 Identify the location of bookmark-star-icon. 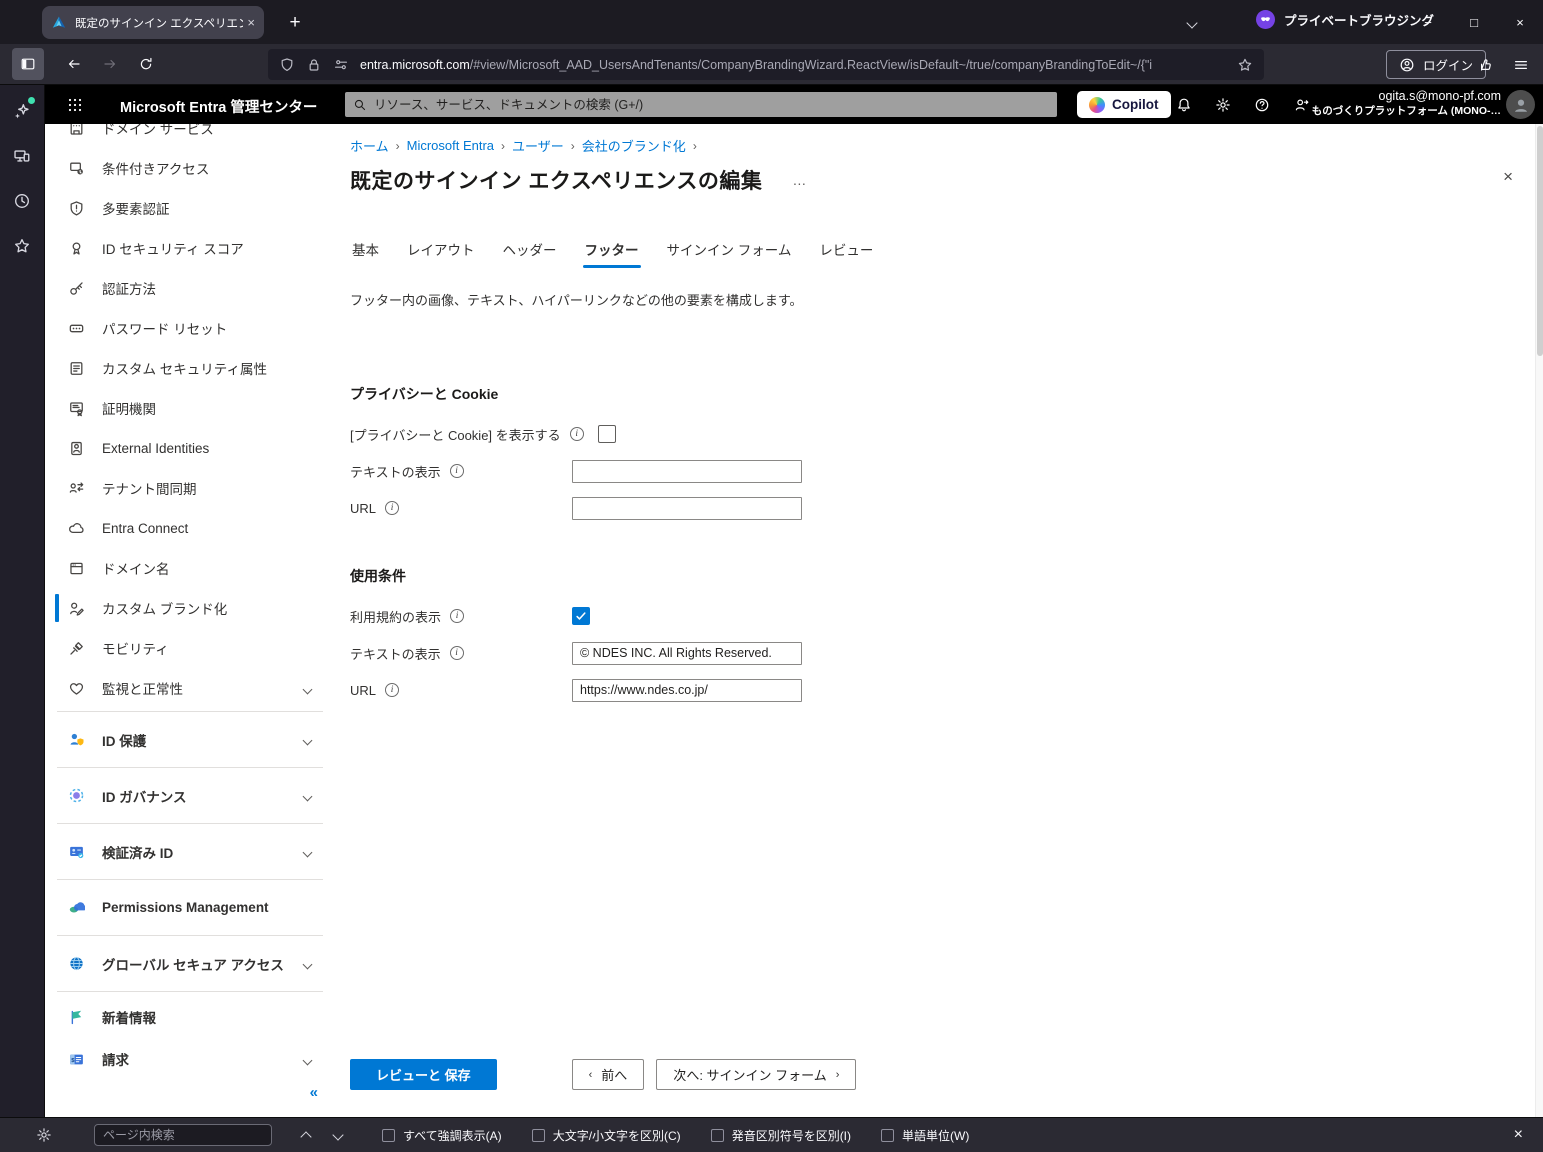
(1245, 65).